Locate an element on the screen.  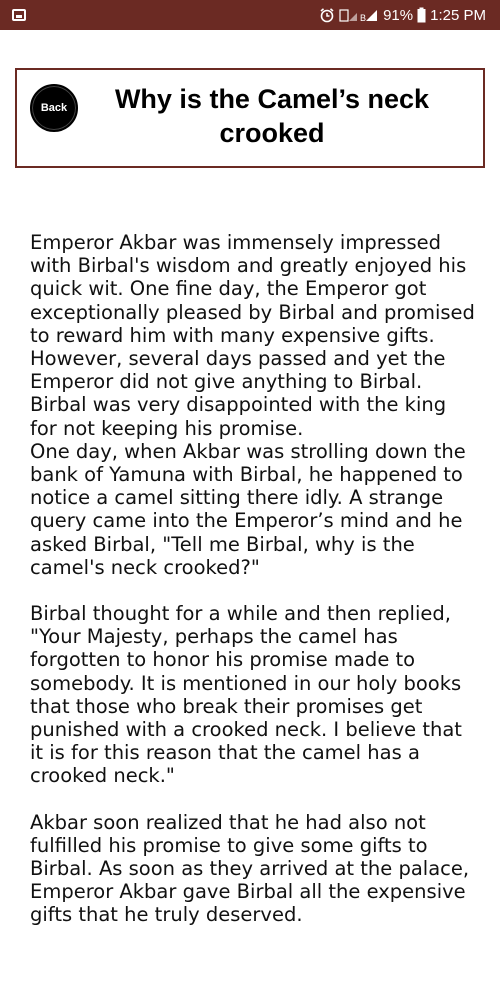
header-box: Back Why is the Camel’s neck crooked is located at coordinates (250, 118).